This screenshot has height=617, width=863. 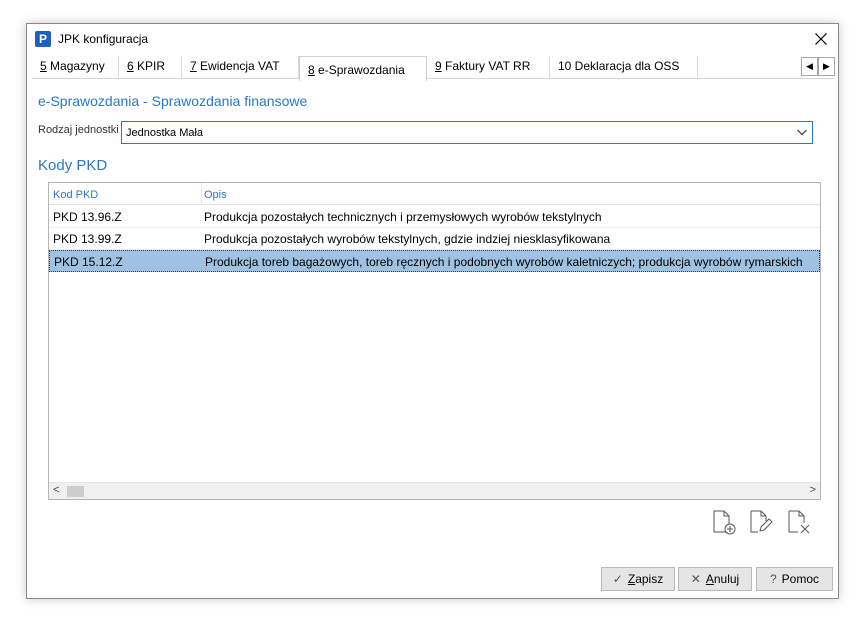 I want to click on section-title: e-Sprawozdania - Sprawozdania finansowe, so click(x=173, y=101).